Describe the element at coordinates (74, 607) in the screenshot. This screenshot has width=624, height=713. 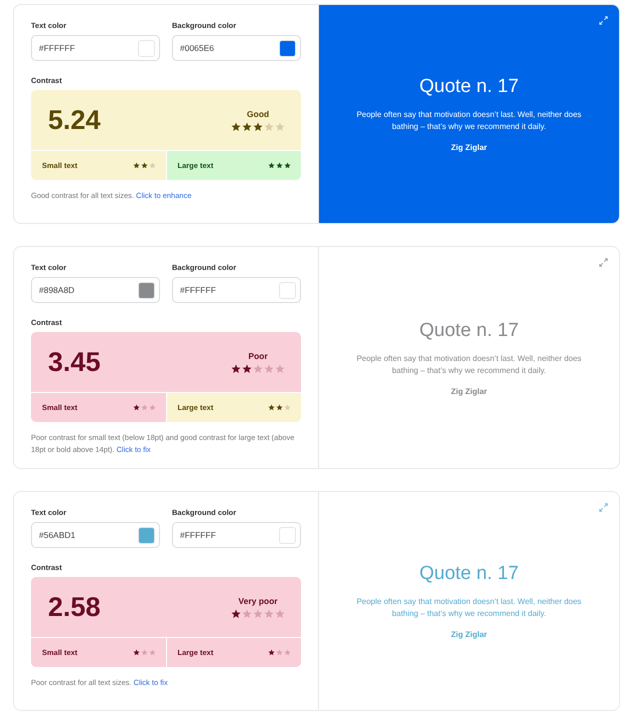
I see `contrast-ratio: 2.58` at that location.